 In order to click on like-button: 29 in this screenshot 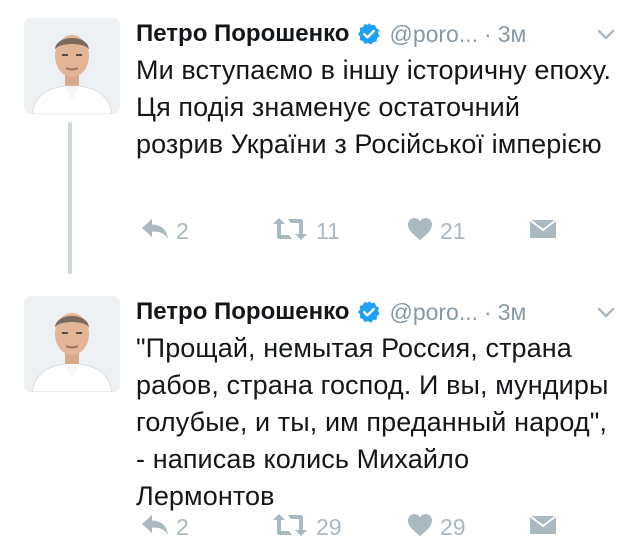, I will do `click(436, 527)`.